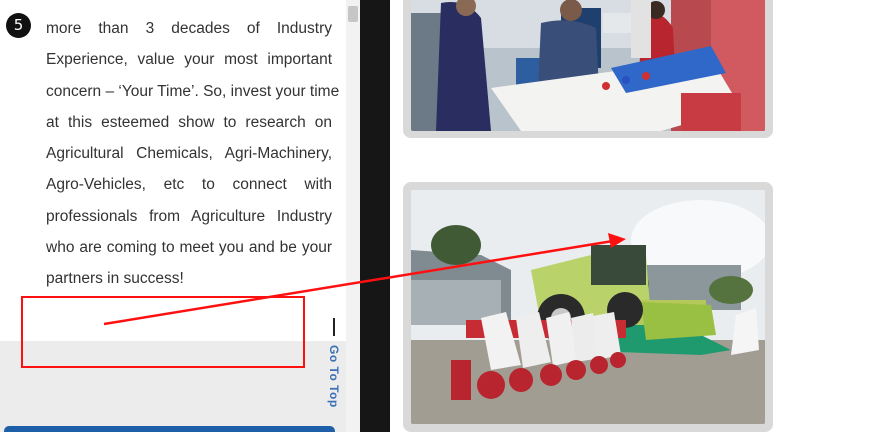  I want to click on paragraph-line: at this esteemed show to research on, so click(189, 122).